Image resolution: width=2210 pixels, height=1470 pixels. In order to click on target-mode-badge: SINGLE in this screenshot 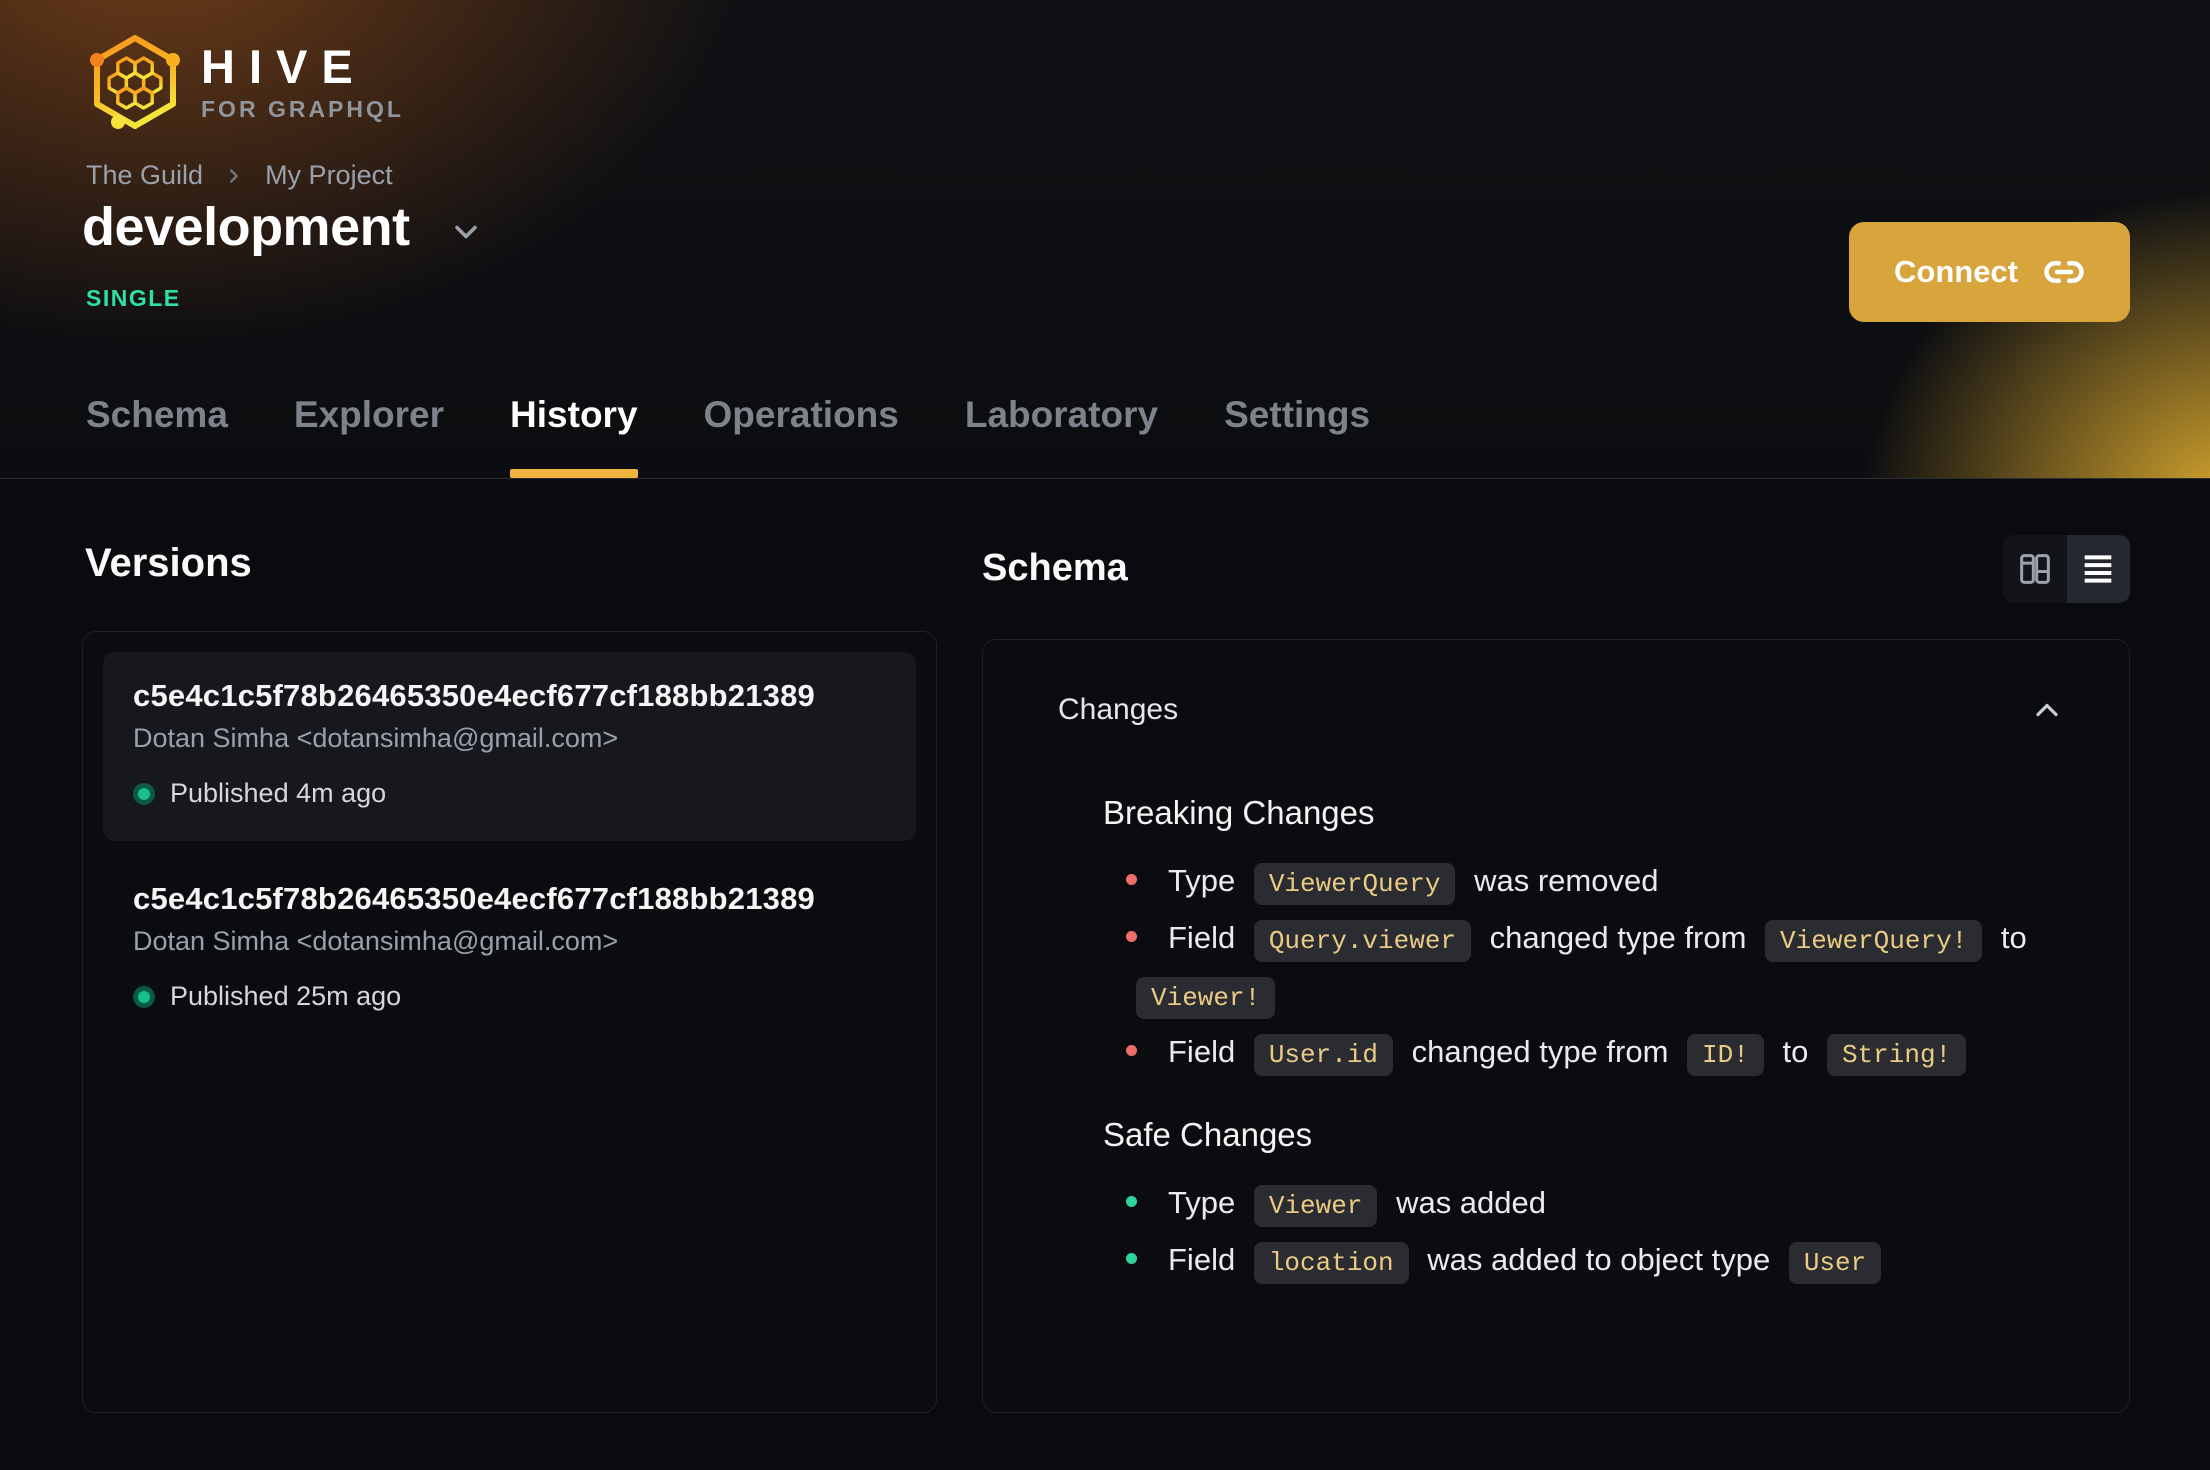, I will do `click(133, 298)`.